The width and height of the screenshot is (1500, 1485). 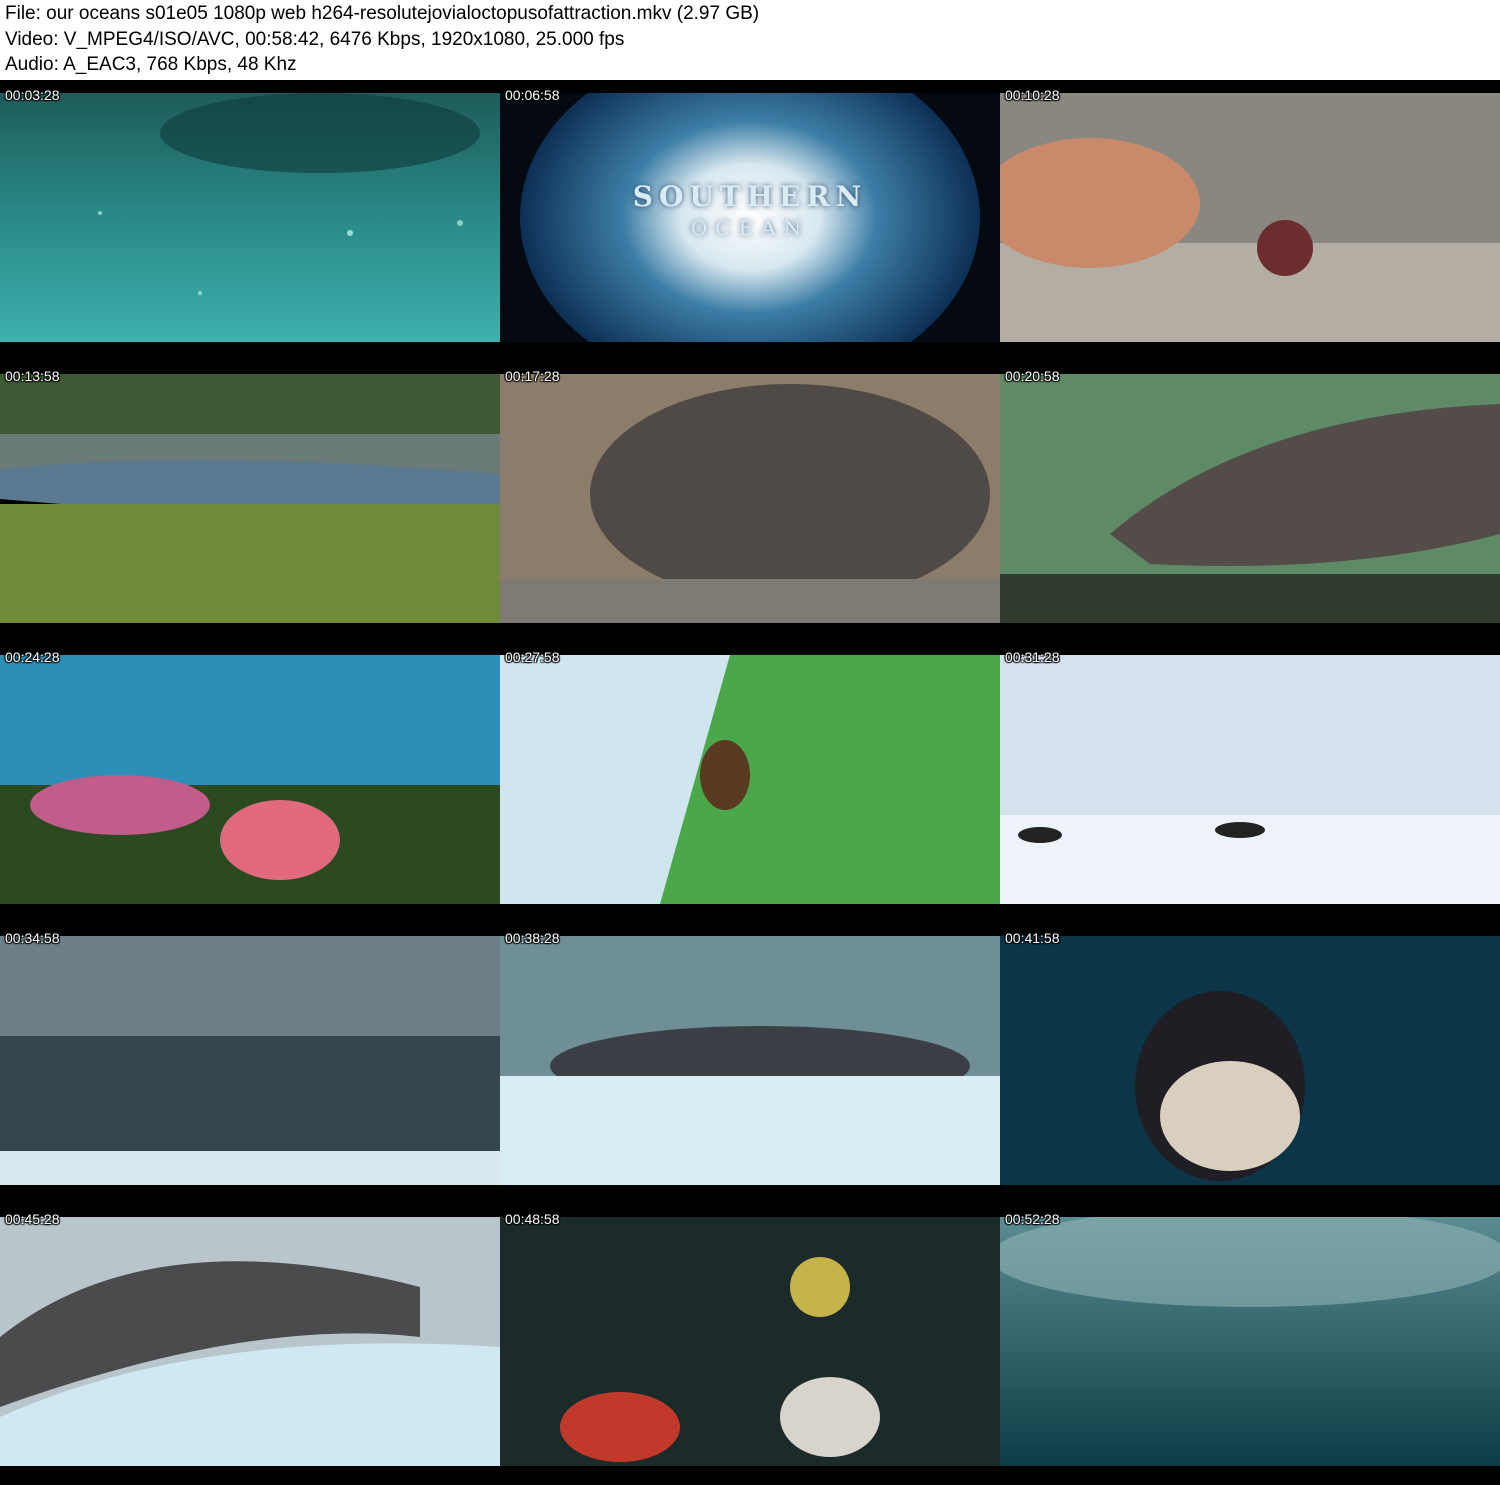 What do you see at coordinates (32, 95) in the screenshot?
I see `thumbnail-timestamp: 00:03:28` at bounding box center [32, 95].